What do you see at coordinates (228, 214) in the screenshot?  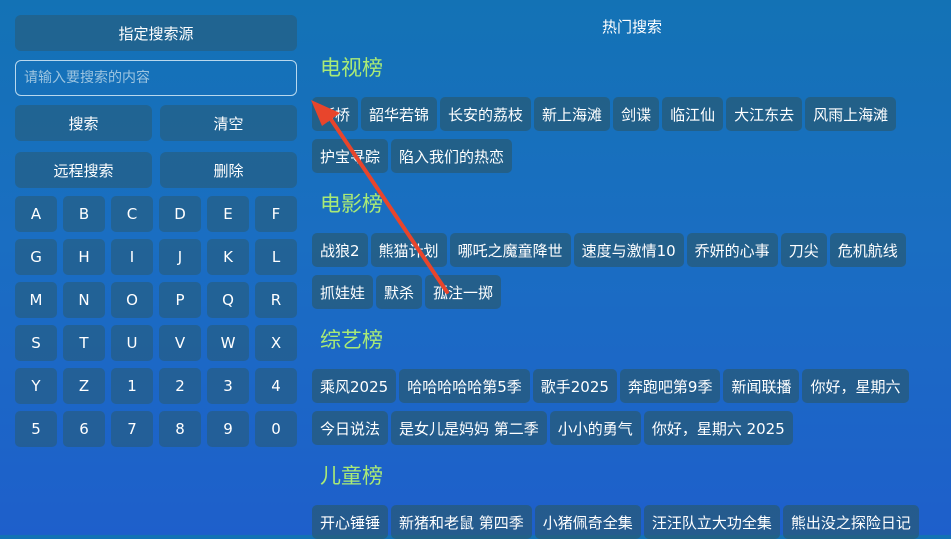 I see `key-e: E` at bounding box center [228, 214].